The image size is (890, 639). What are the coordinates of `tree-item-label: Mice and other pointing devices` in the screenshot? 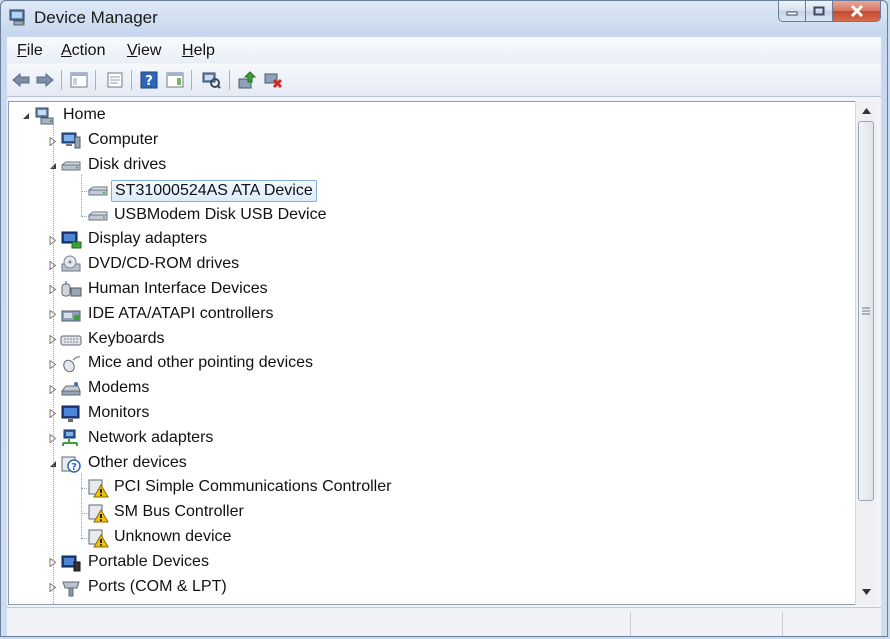 It's located at (201, 363).